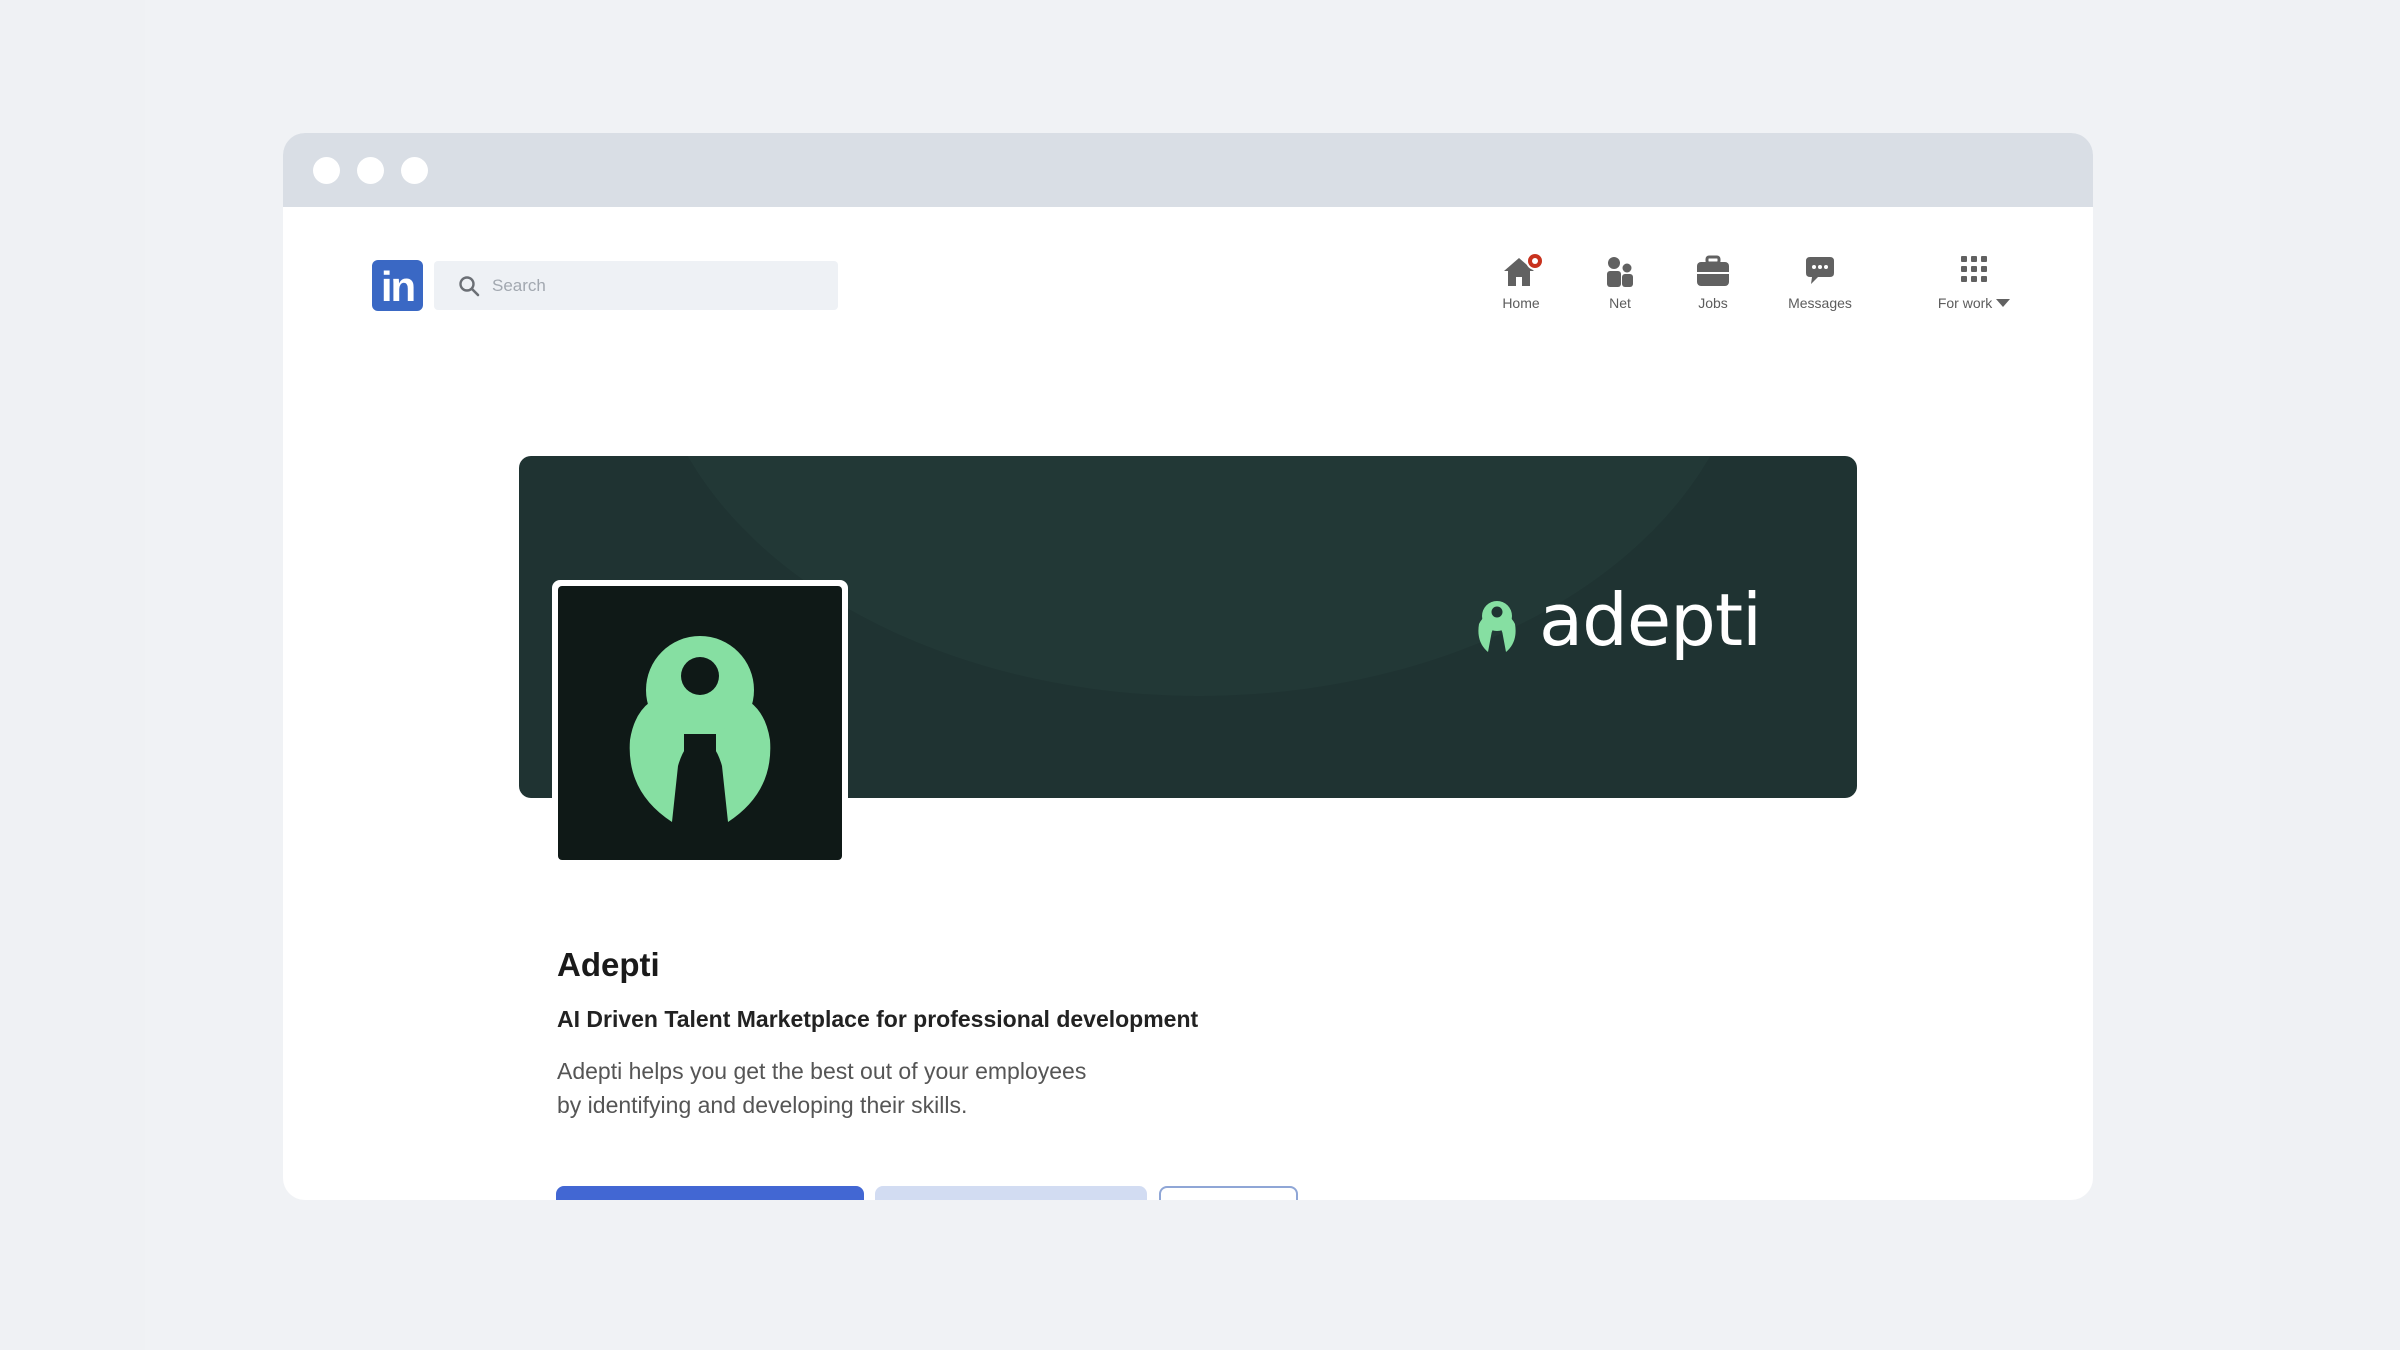  Describe the element at coordinates (2003, 303) in the screenshot. I see `caret-down-icon` at that location.